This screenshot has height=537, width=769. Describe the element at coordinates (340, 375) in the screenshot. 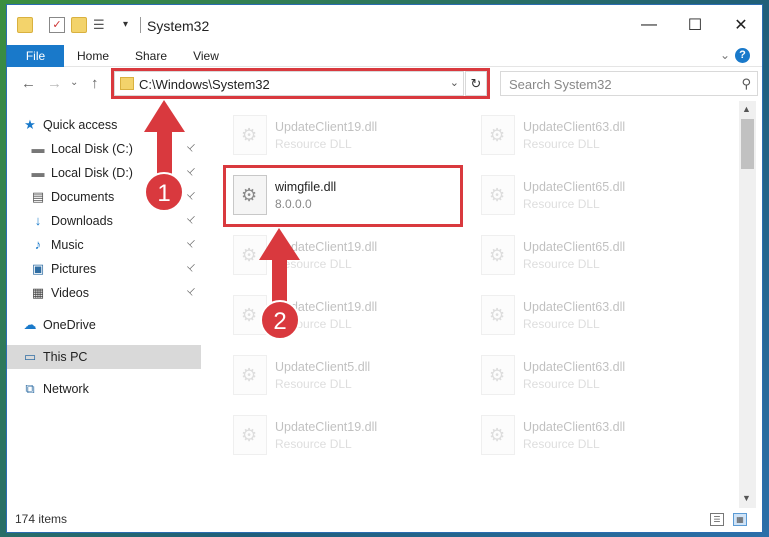

I see `file-item: ⚙ UpdateClient5.dll Resource DLL` at that location.